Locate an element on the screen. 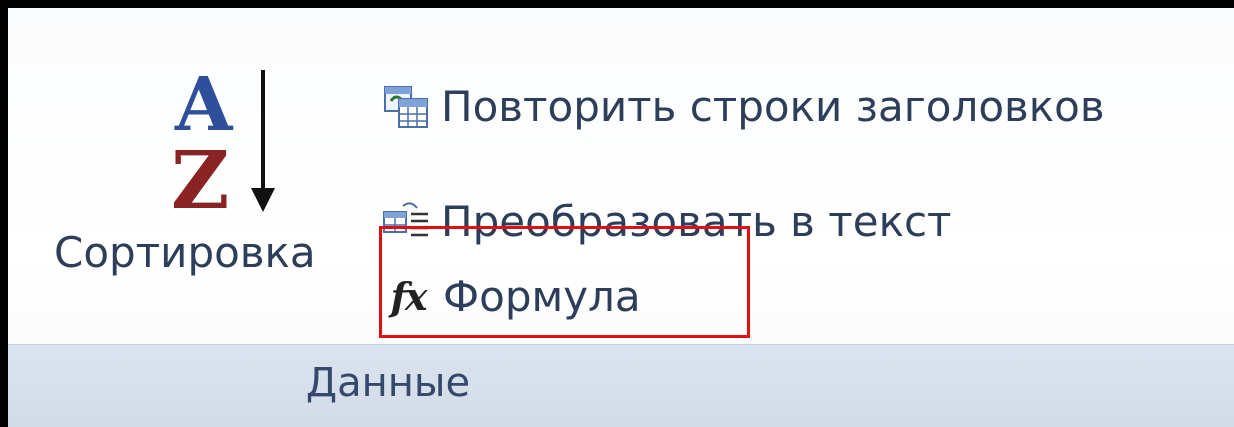 The image size is (1234, 427). sort-label: Сортировка is located at coordinates (185, 252).